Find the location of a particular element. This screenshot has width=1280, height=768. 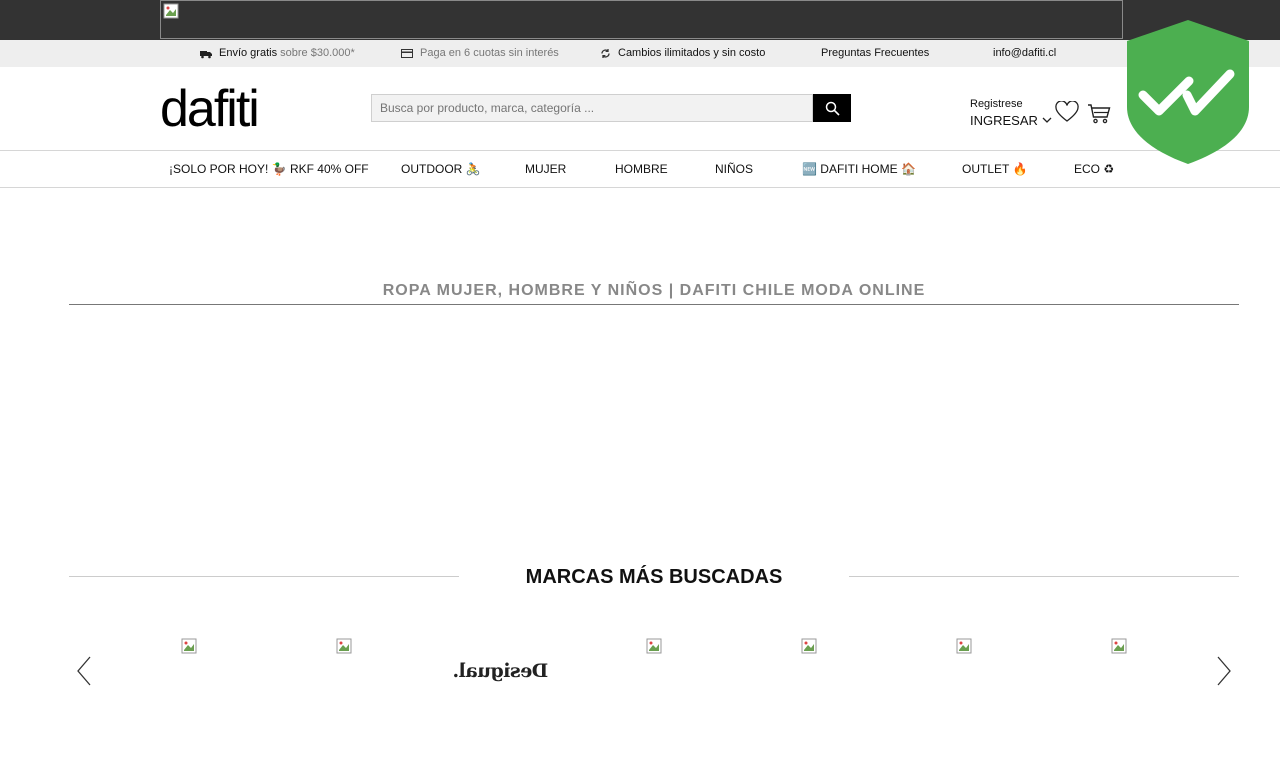

chevron-down-icon is located at coordinates (1047, 120).